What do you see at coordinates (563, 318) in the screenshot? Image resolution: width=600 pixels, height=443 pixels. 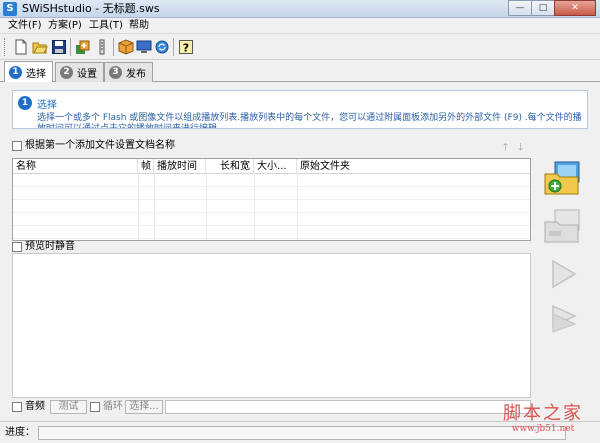 I see `skip-button` at bounding box center [563, 318].